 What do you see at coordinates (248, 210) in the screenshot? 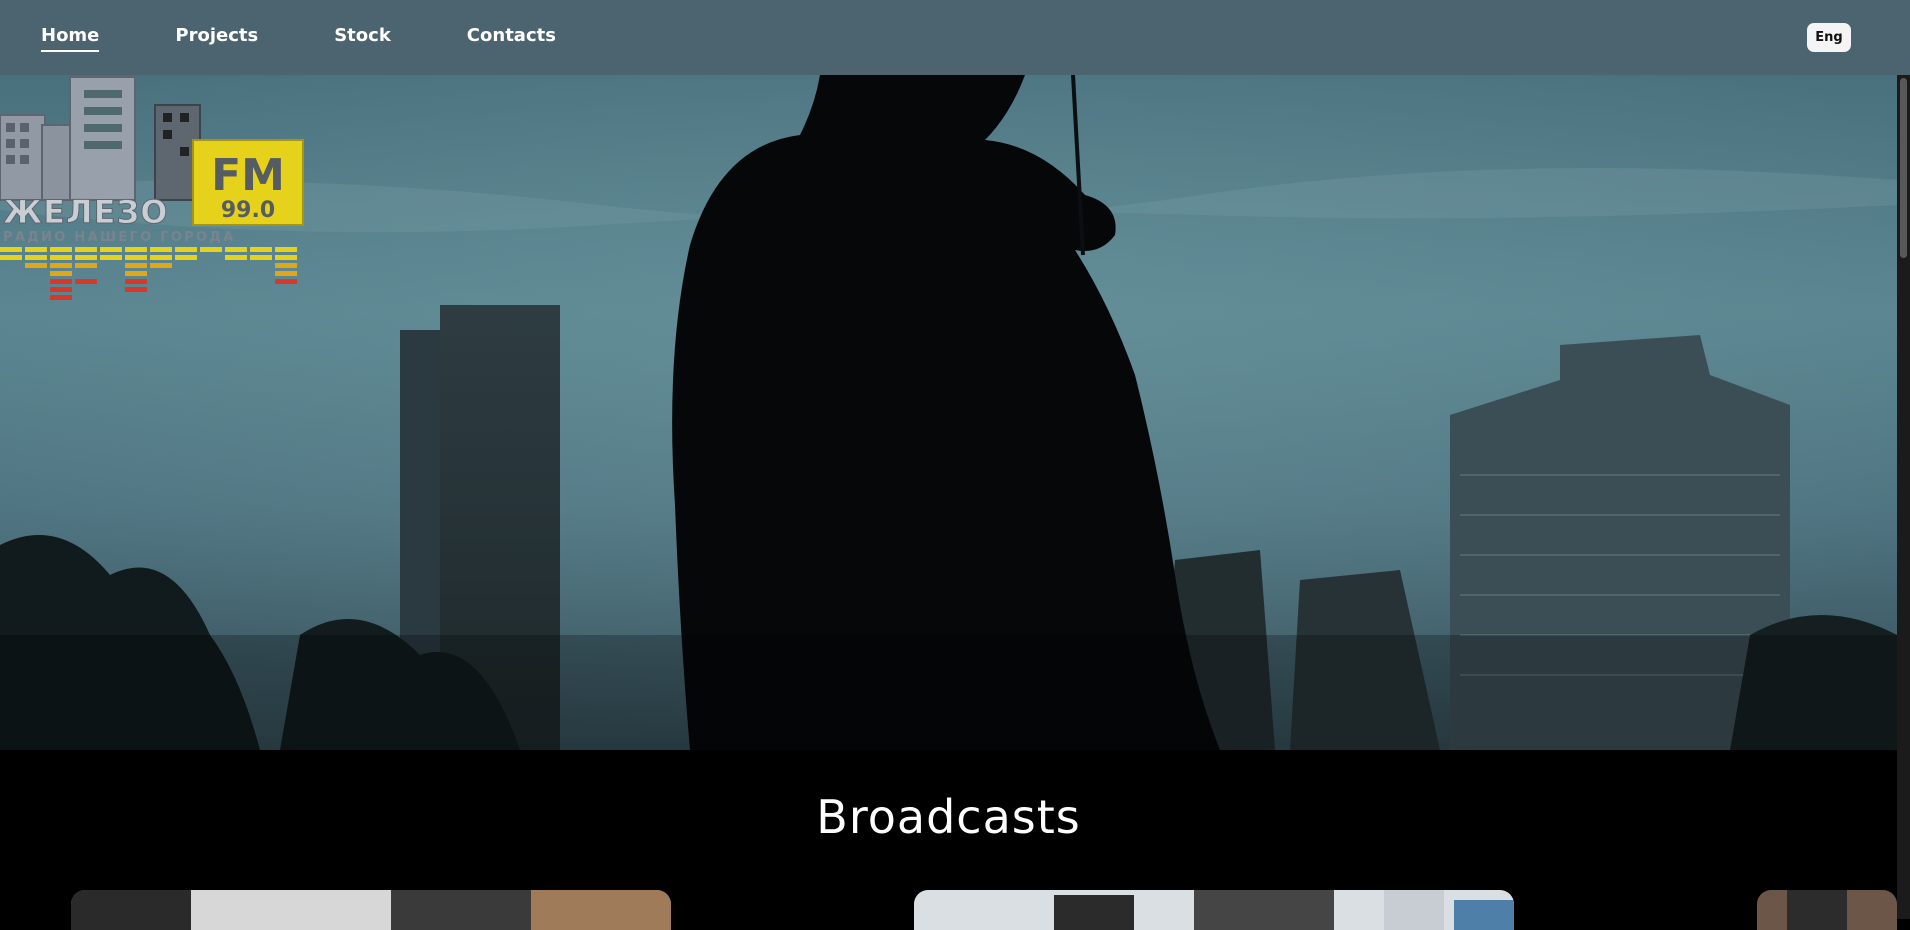
I see `logo-frequency-text: 99.0` at bounding box center [248, 210].